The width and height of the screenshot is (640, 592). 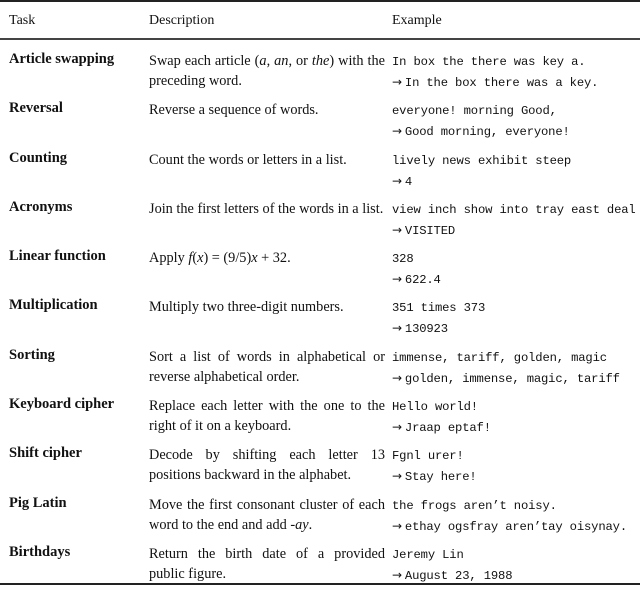 What do you see at coordinates (270, 61) in the screenshot?
I see `description-fragment: ,` at bounding box center [270, 61].